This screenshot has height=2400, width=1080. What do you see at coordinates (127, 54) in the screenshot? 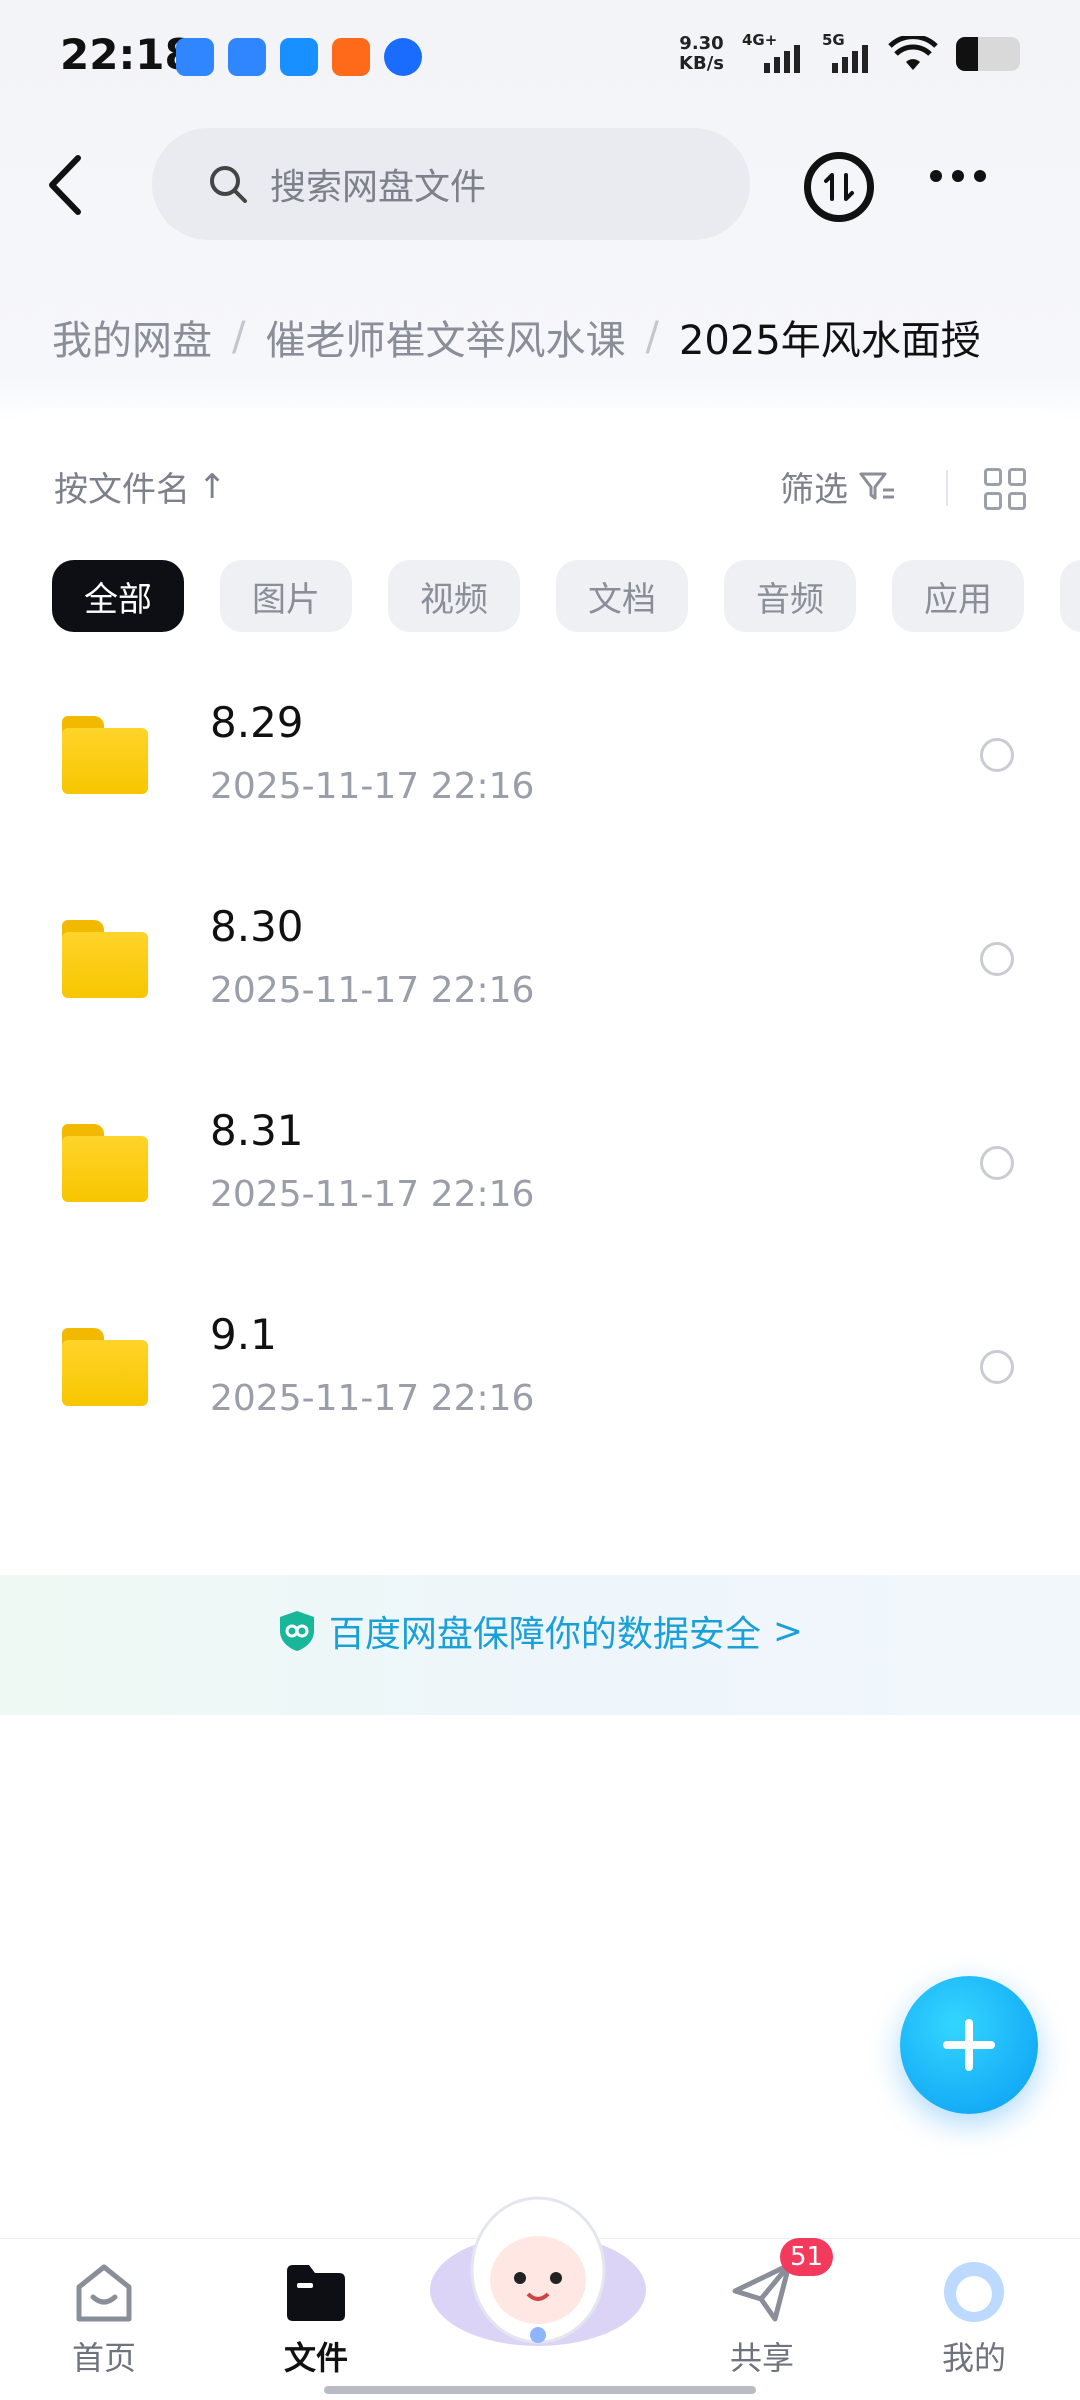
I see `status-time: 22:18` at bounding box center [127, 54].